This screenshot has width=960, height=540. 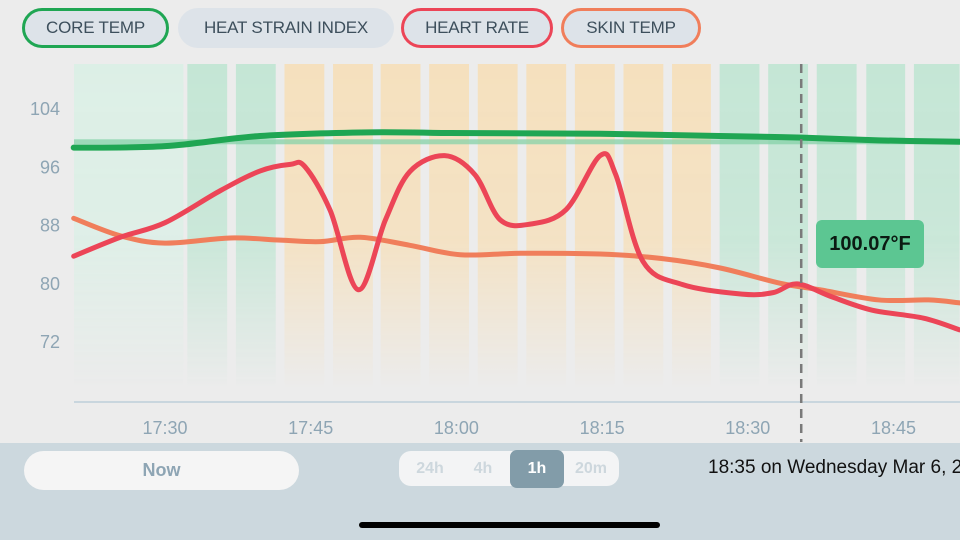 What do you see at coordinates (50, 167) in the screenshot?
I see `y-tick-label: 96` at bounding box center [50, 167].